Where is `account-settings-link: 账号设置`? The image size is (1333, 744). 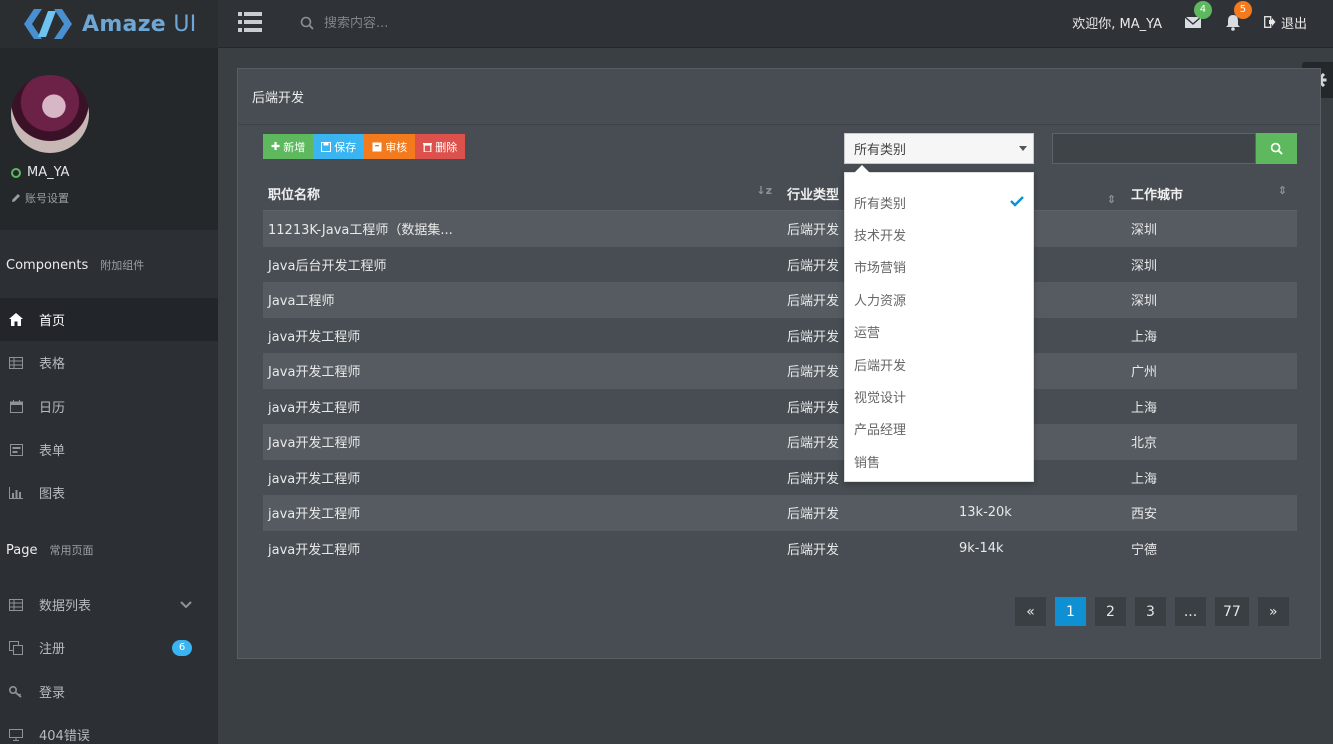 account-settings-link: 账号设置 is located at coordinates (40, 198).